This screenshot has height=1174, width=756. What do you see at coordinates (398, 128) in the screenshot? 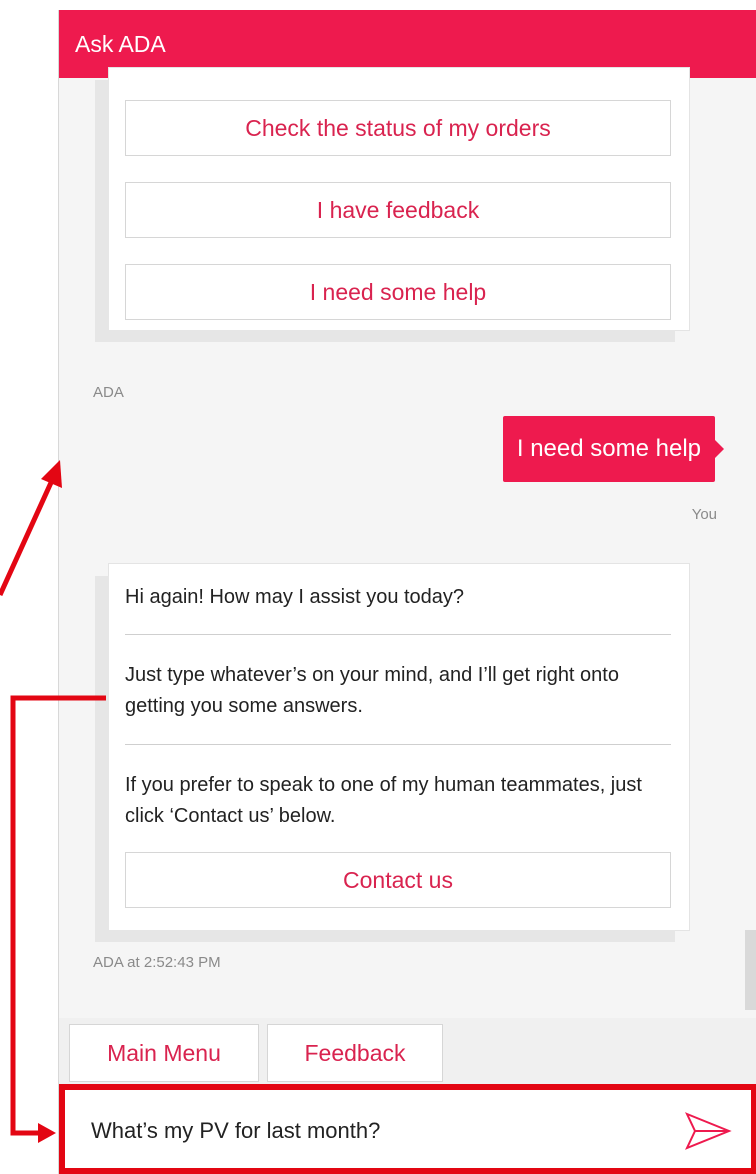
I see `option-check-orders-button: Check the status of my orders` at bounding box center [398, 128].